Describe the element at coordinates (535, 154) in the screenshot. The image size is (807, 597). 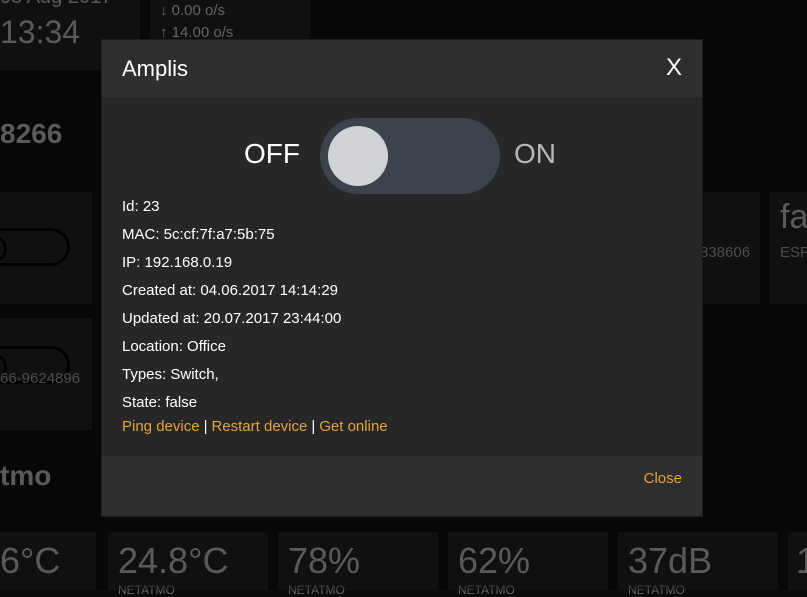
I see `toggle-on-label: ON` at that location.